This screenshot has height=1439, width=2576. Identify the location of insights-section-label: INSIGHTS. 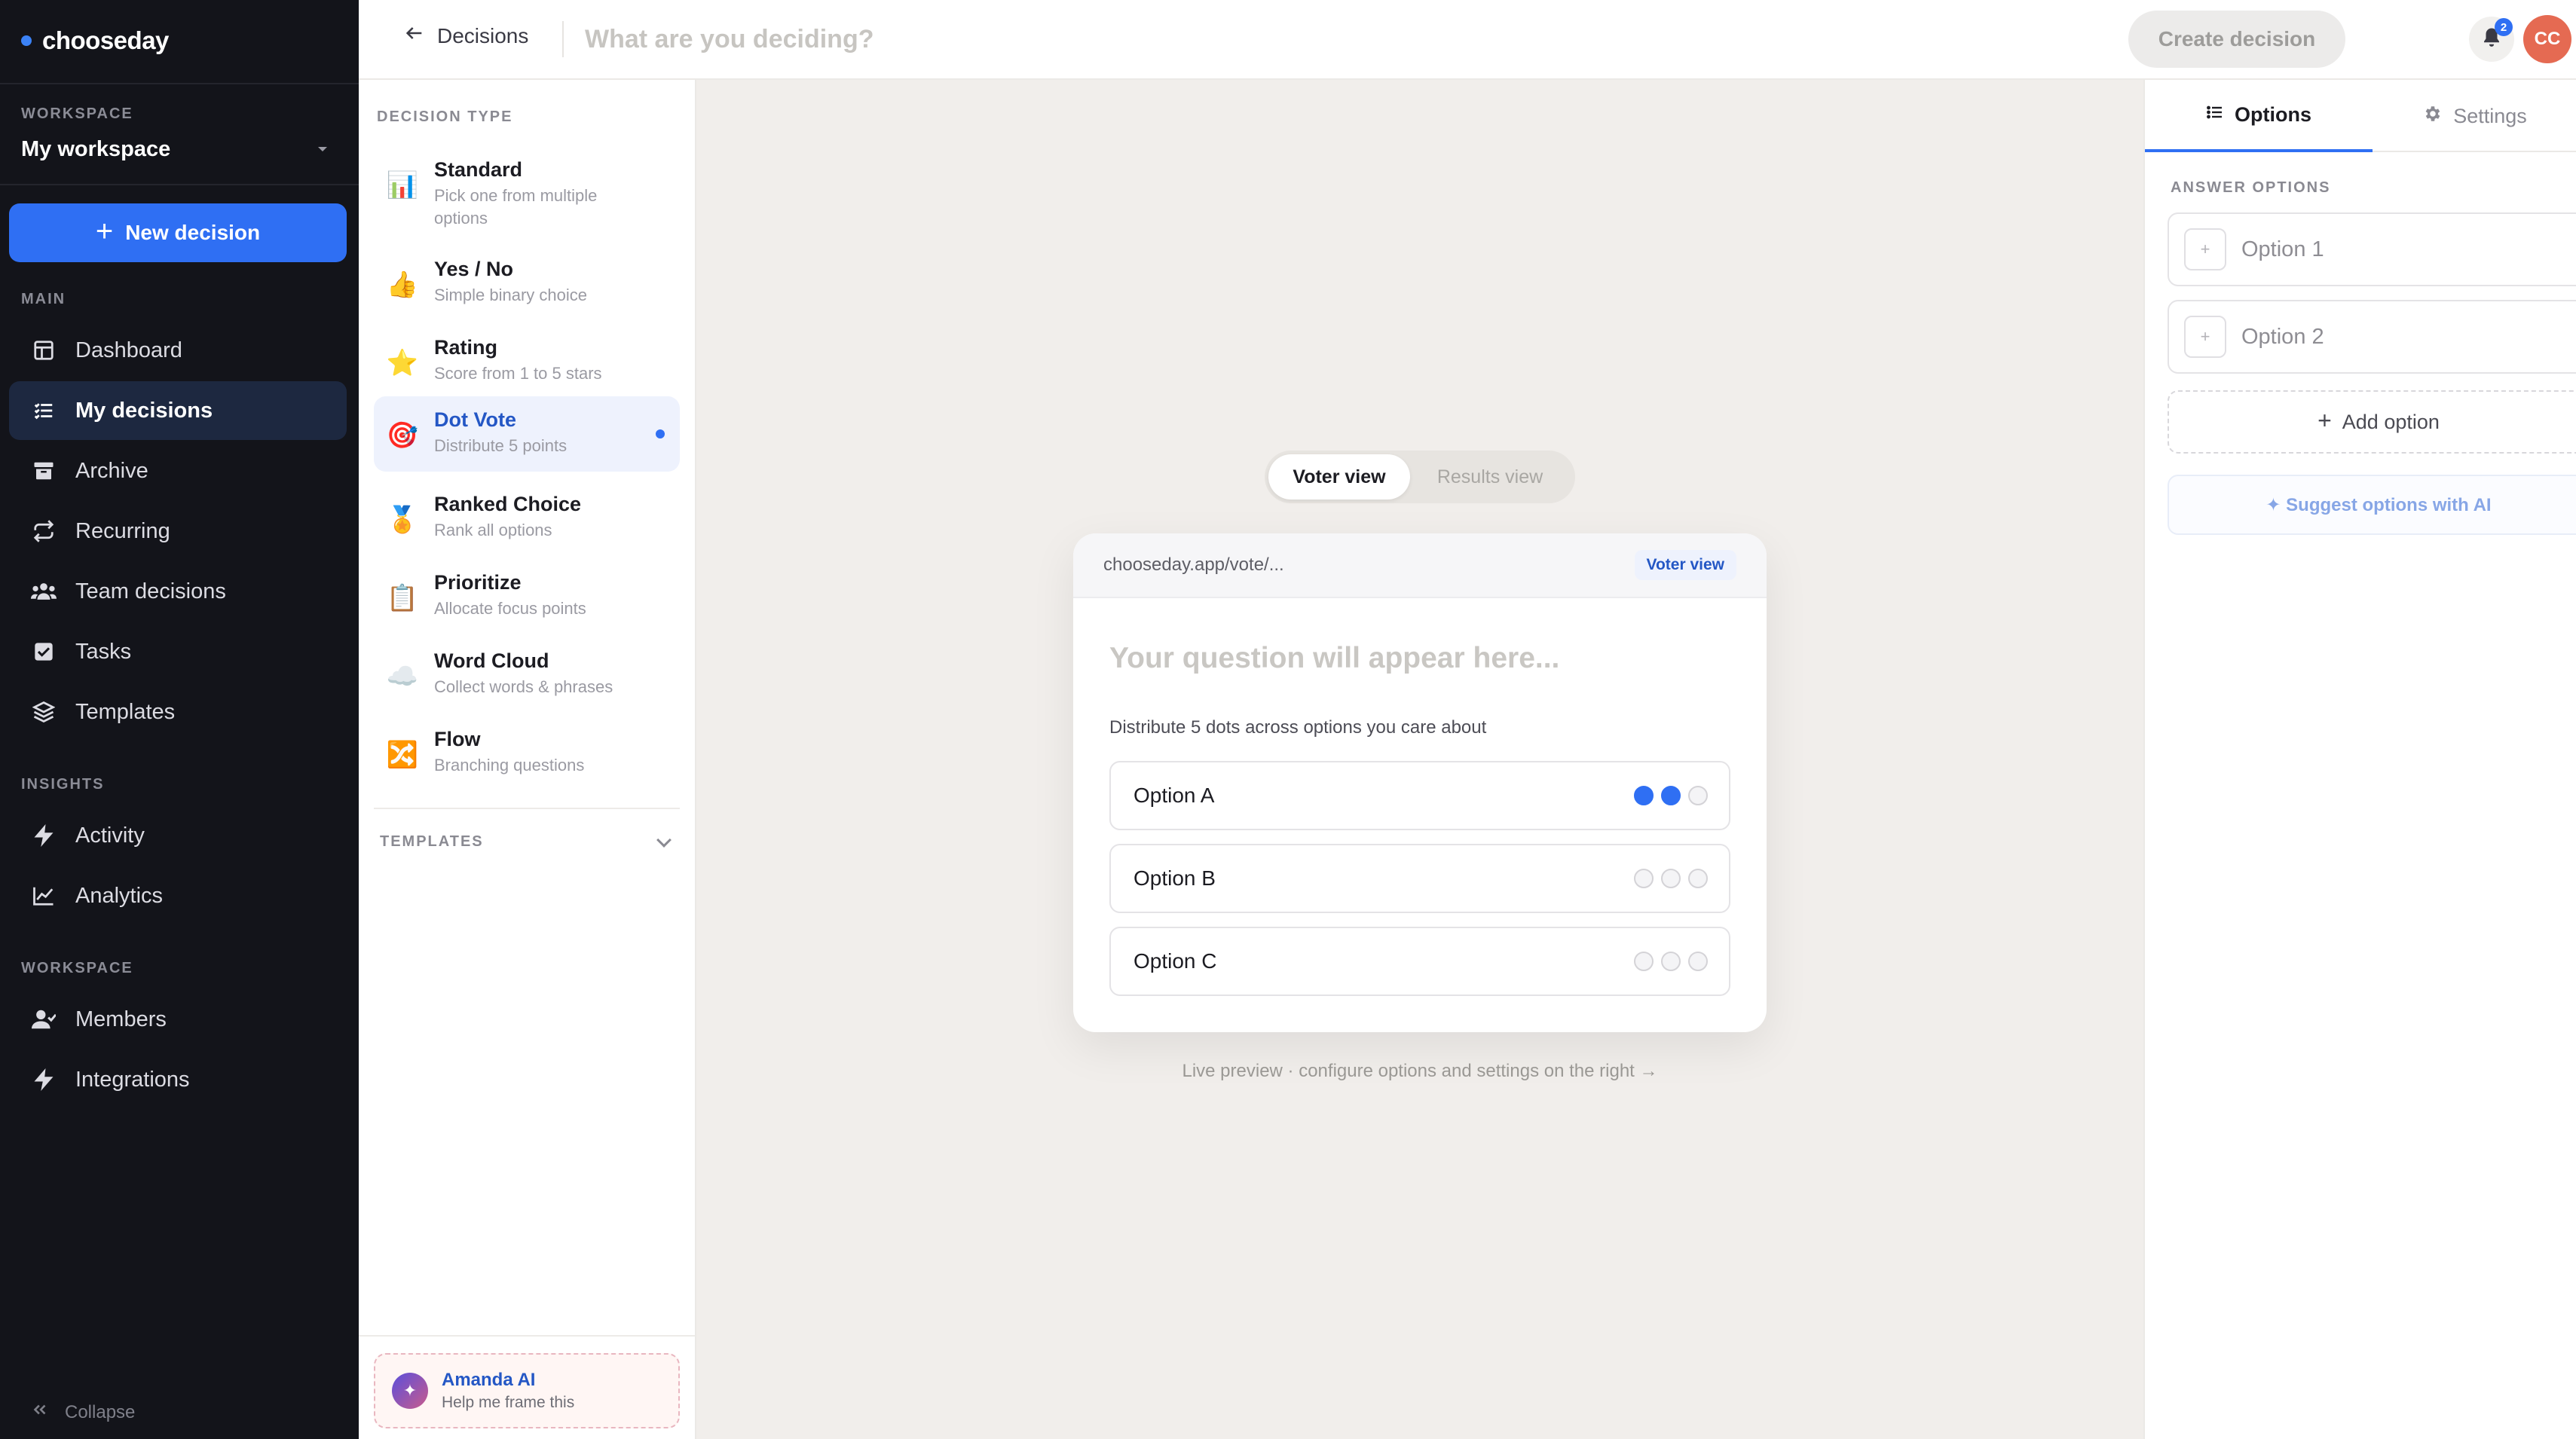
(63, 784).